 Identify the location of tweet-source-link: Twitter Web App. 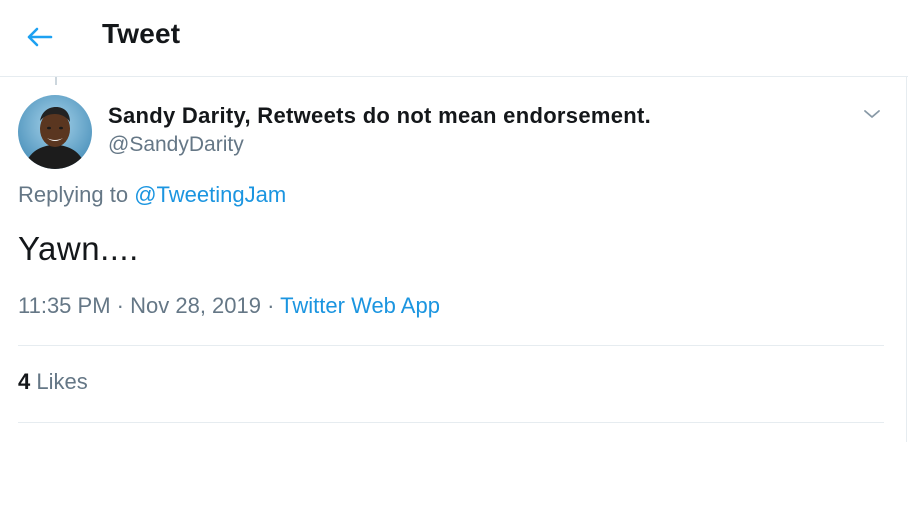
(360, 305).